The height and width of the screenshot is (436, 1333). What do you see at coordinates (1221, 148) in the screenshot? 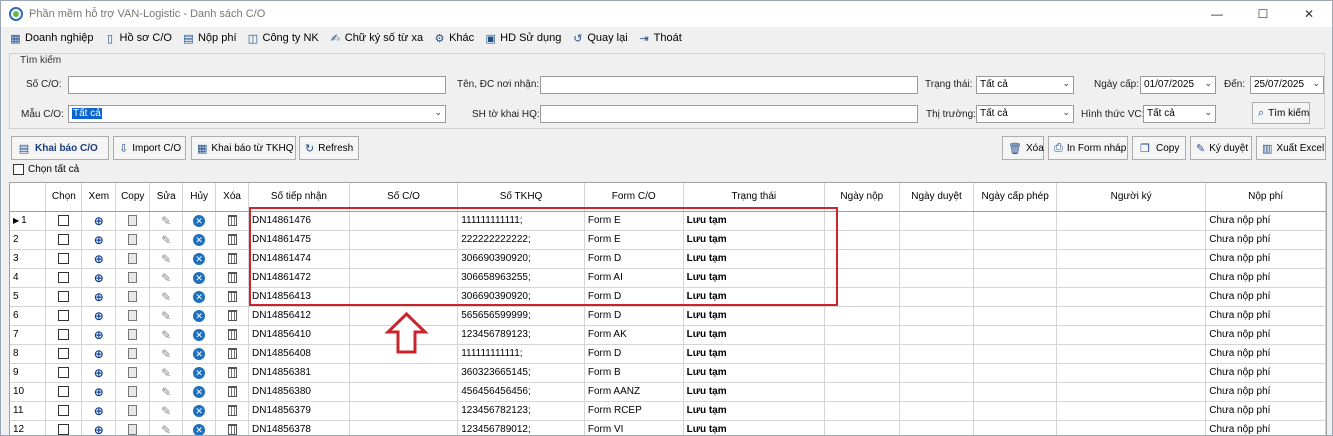
I see `ky-duyet-button: ✎ Ký duyệt` at bounding box center [1221, 148].